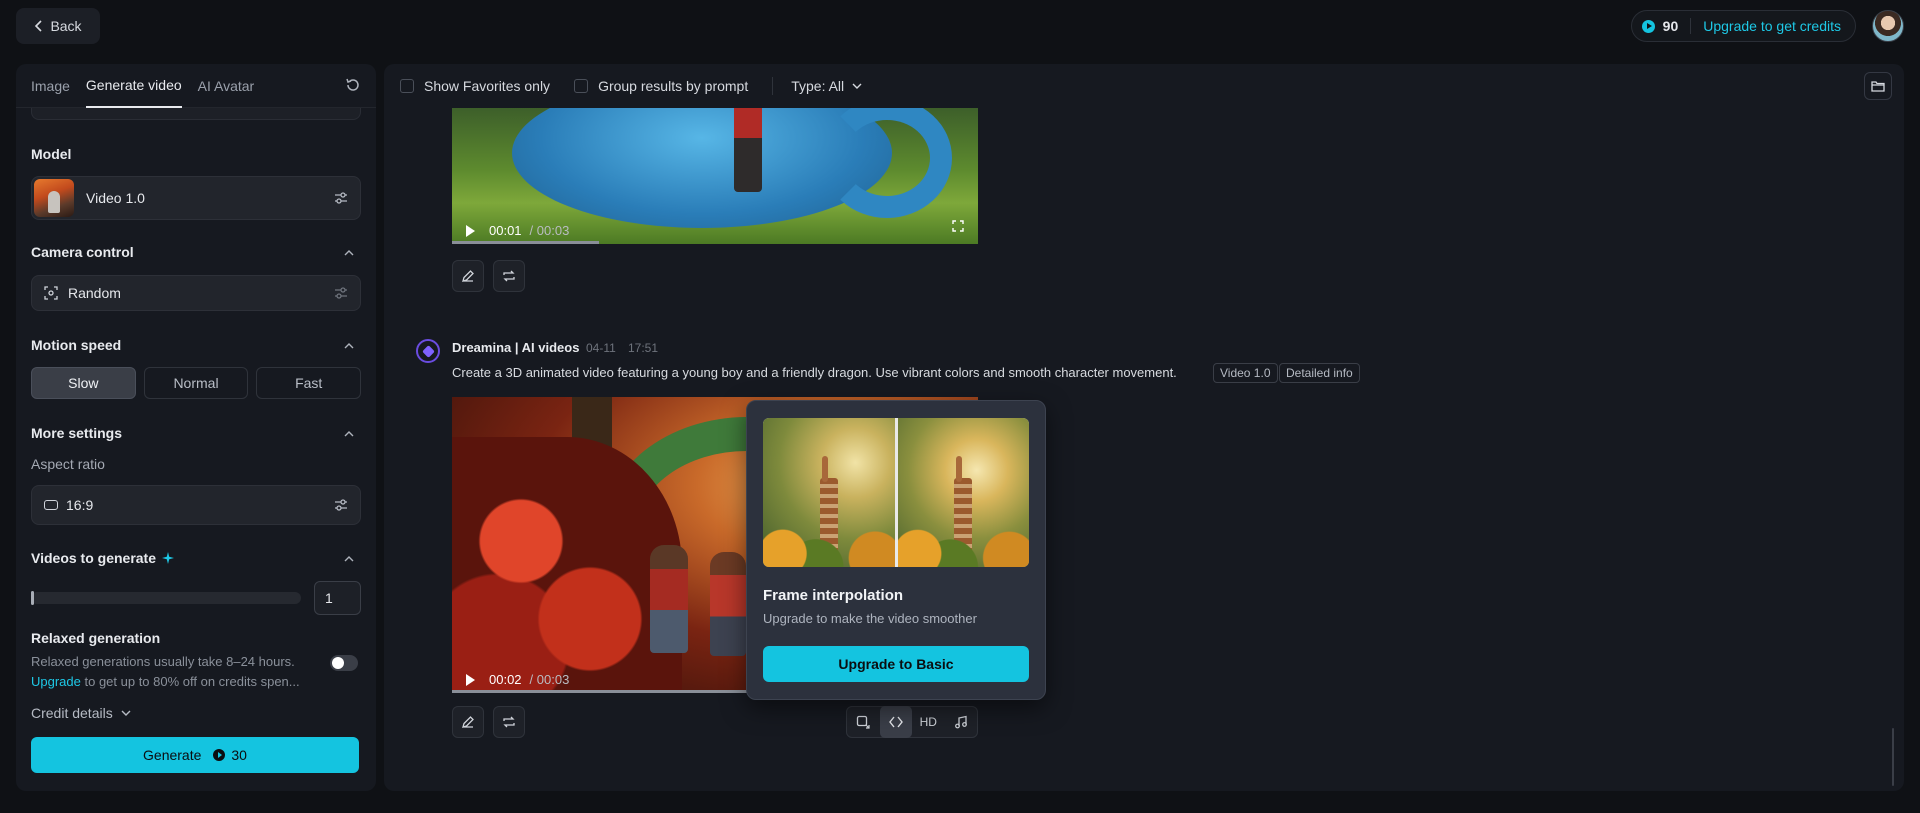  I want to click on scrollbar, so click(1893, 757).